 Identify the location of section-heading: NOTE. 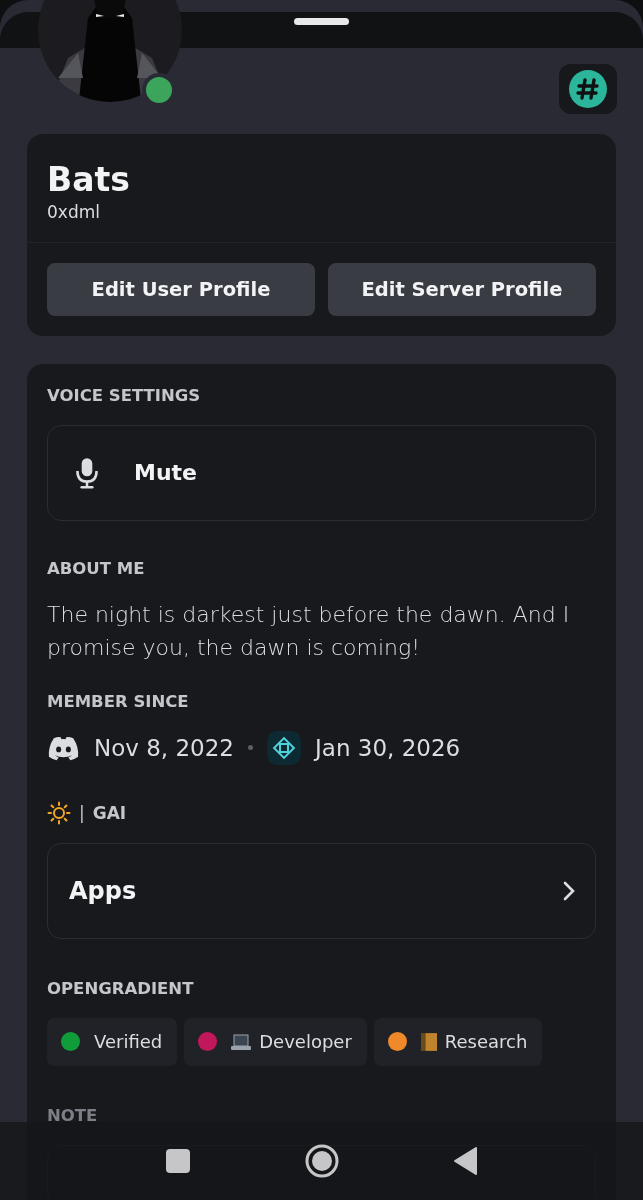
(73, 1115).